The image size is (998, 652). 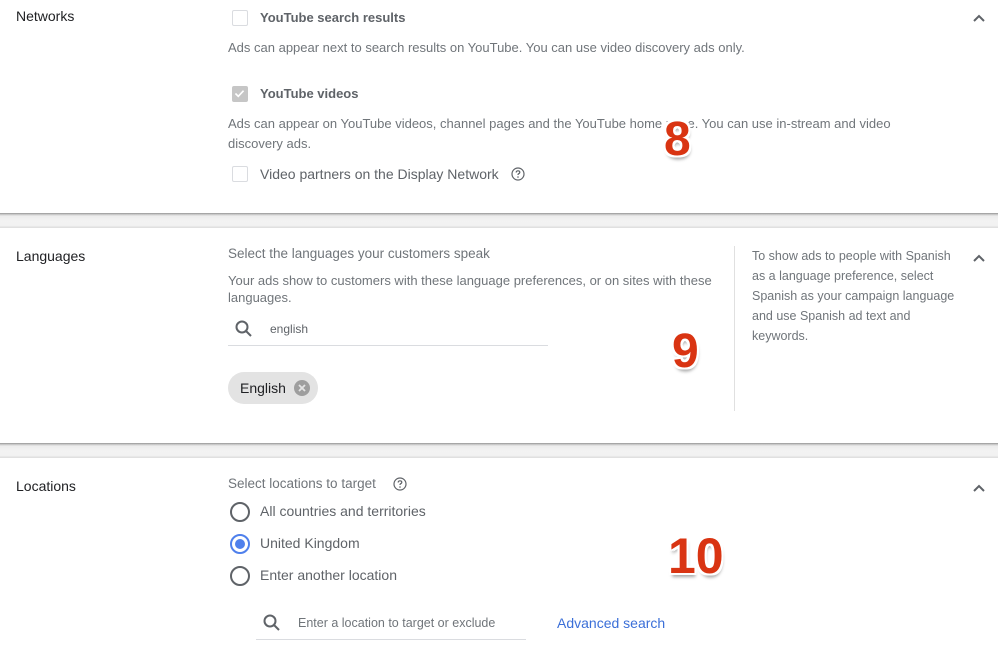 What do you see at coordinates (343, 511) in the screenshot?
I see `radio-all-countries-label: All countries and territories` at bounding box center [343, 511].